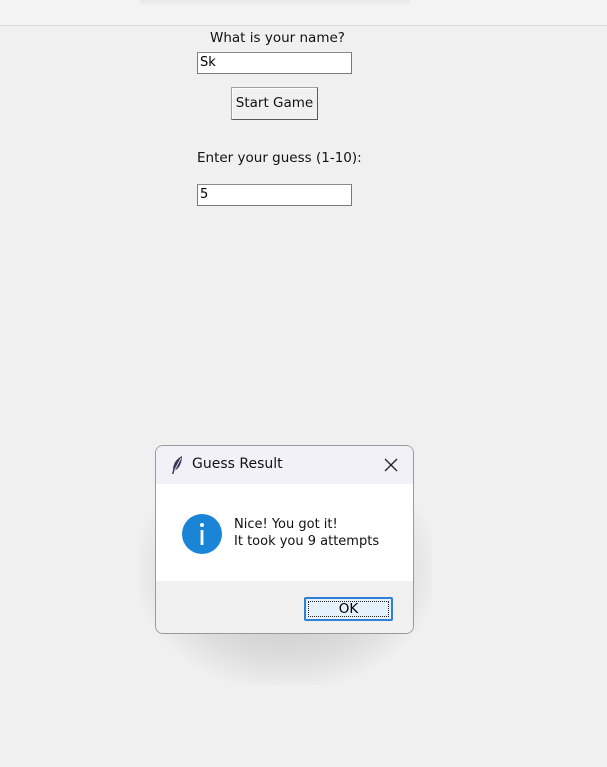 Image resolution: width=607 pixels, height=767 pixels. Describe the element at coordinates (307, 541) in the screenshot. I see `dialog-message-line-2: It took you 9 attempts` at that location.